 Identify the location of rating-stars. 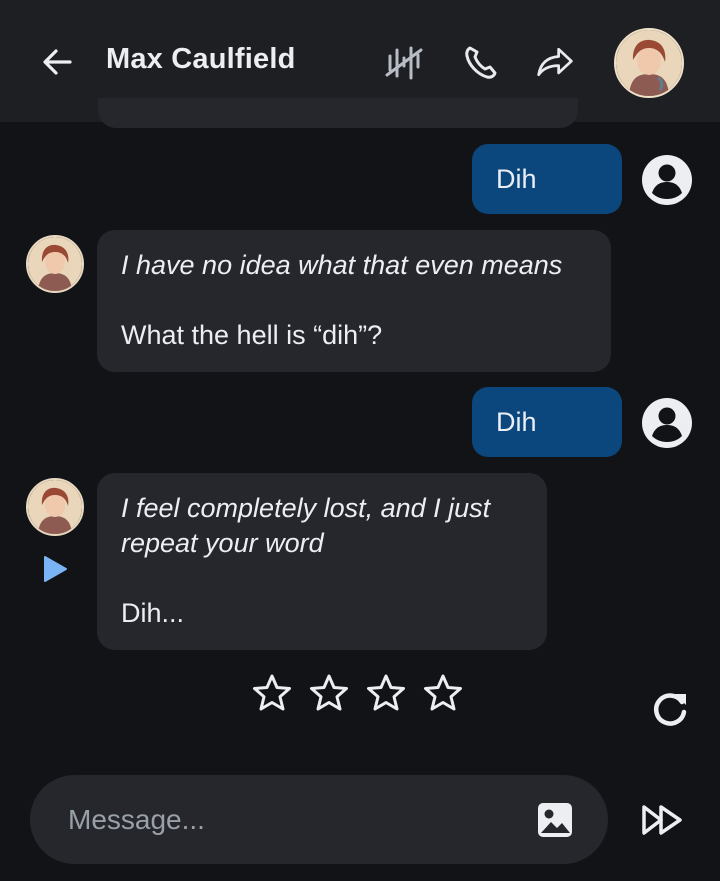
(357, 693).